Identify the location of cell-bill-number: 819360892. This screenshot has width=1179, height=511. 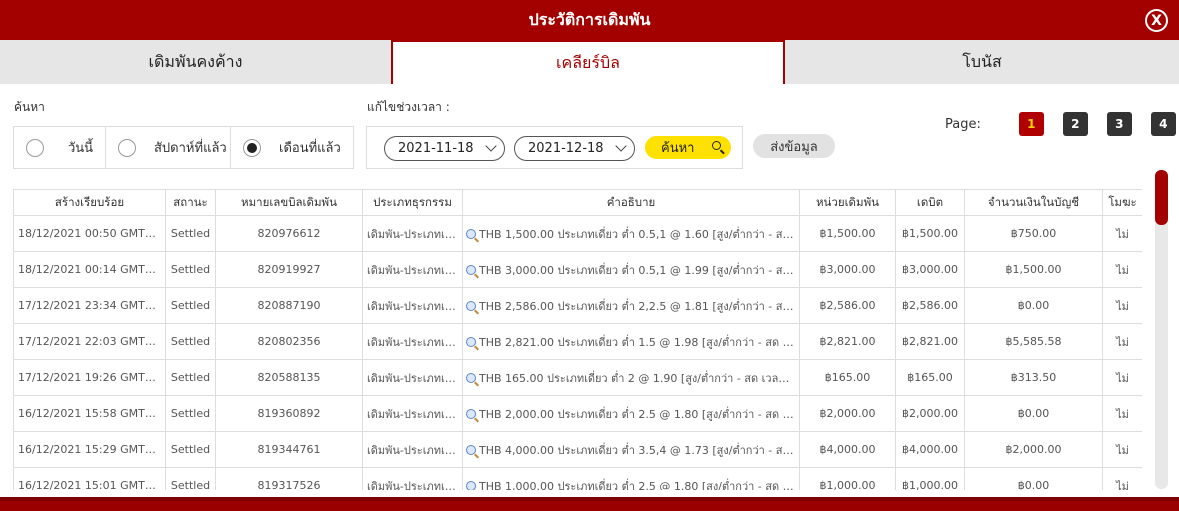
(289, 413).